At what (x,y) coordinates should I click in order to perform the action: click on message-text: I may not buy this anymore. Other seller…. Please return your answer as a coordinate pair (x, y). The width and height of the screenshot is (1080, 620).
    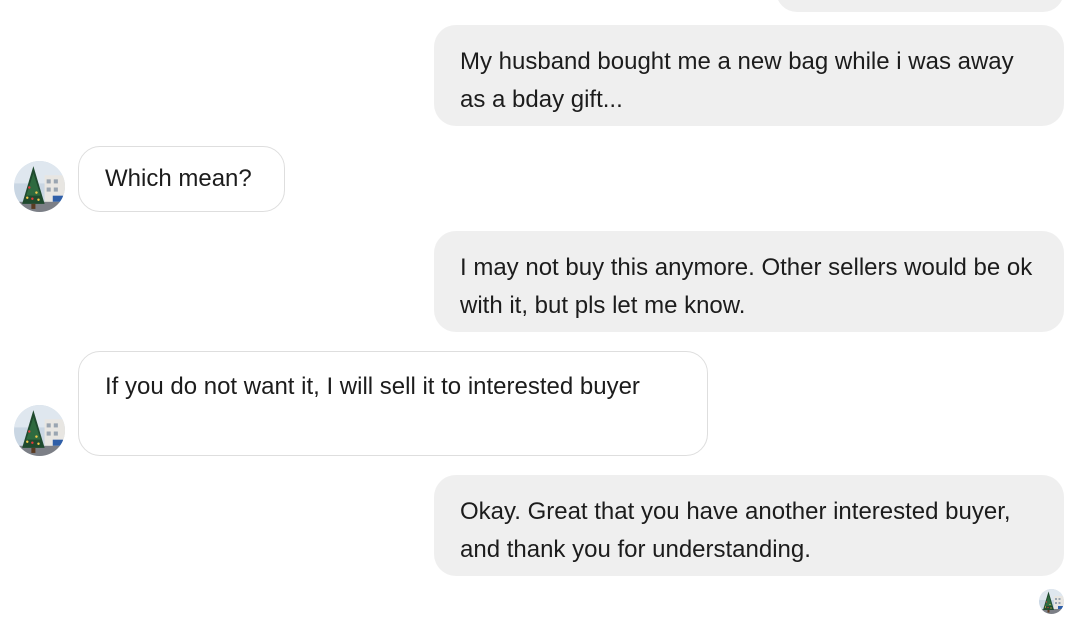
    Looking at the image, I should click on (746, 286).